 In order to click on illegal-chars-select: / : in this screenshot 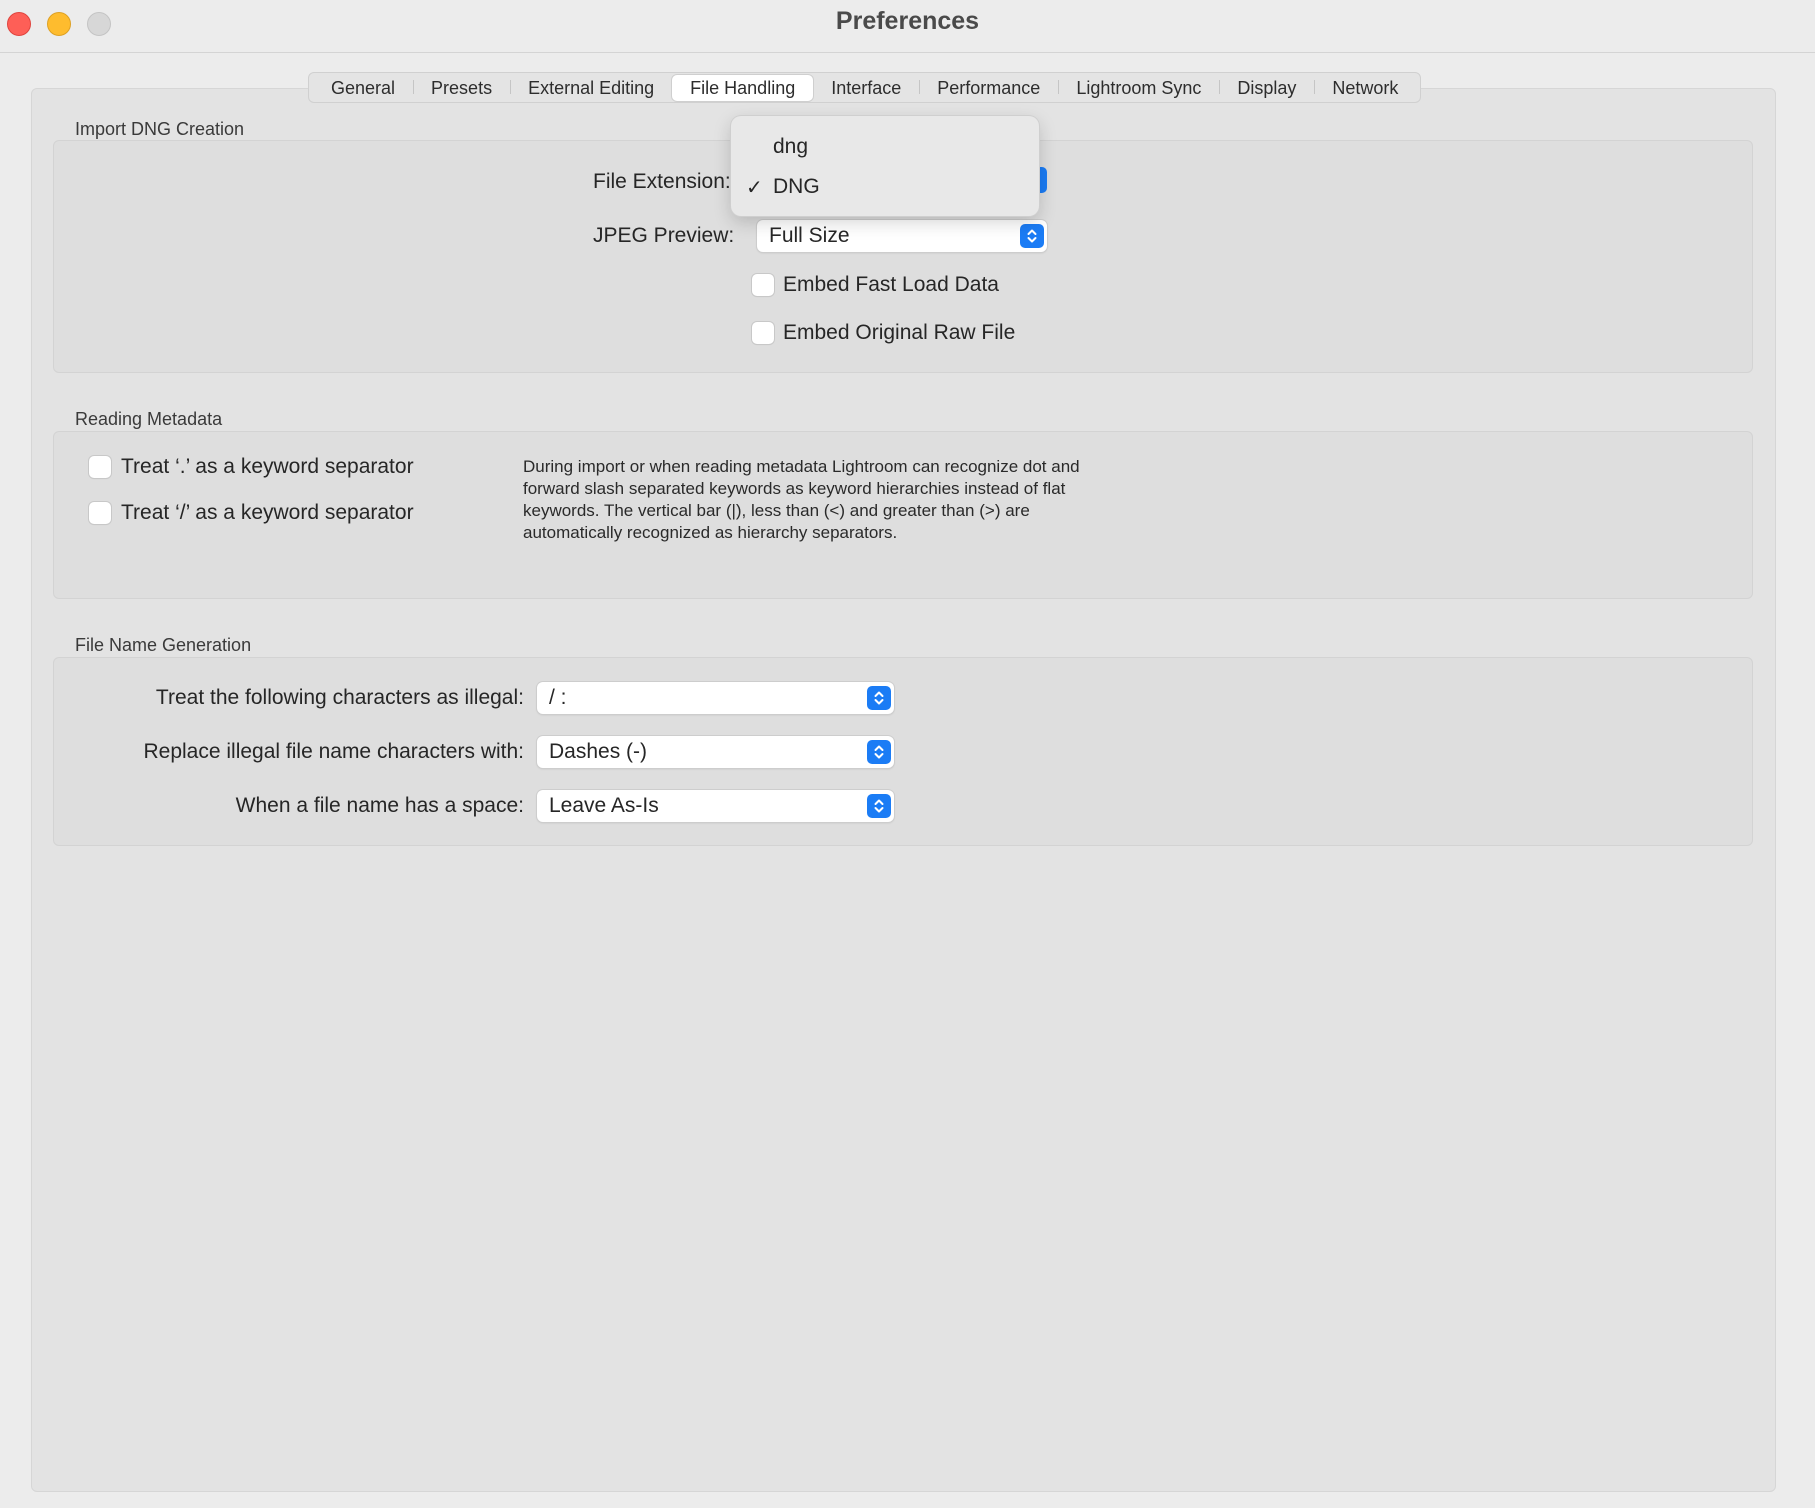, I will do `click(715, 698)`.